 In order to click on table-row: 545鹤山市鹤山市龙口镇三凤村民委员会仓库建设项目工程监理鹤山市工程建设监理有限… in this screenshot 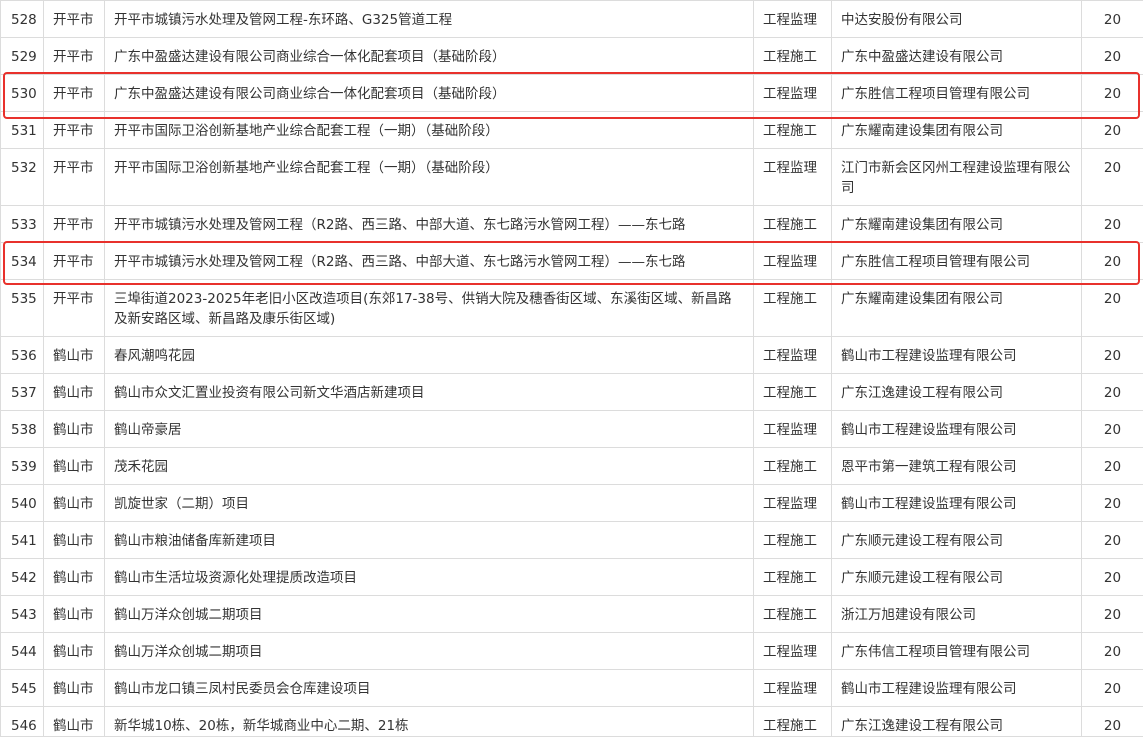, I will do `click(572, 688)`.